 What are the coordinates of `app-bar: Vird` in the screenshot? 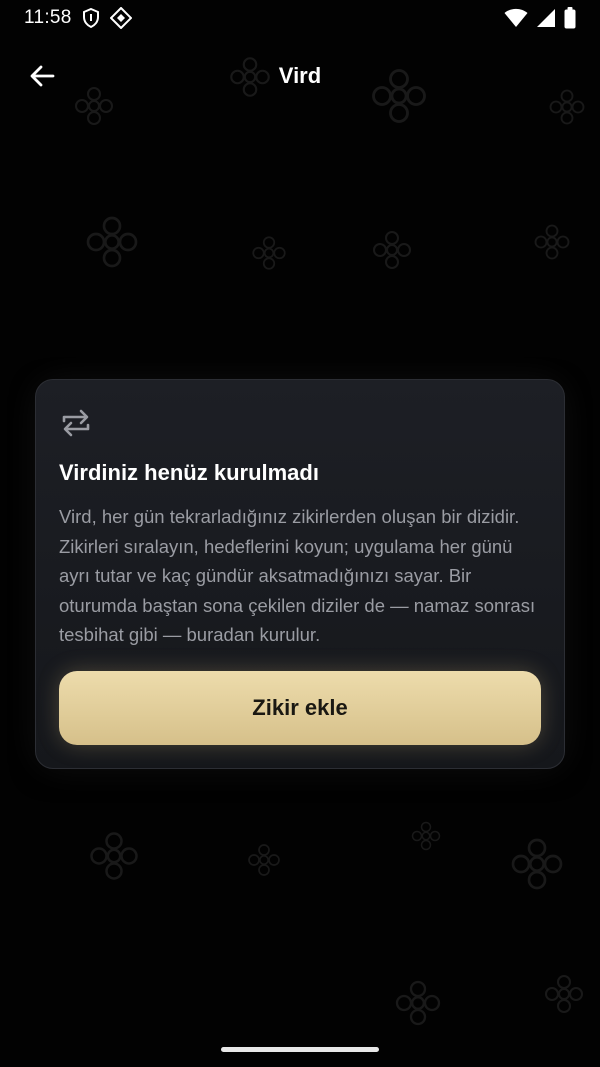 It's located at (300, 76).